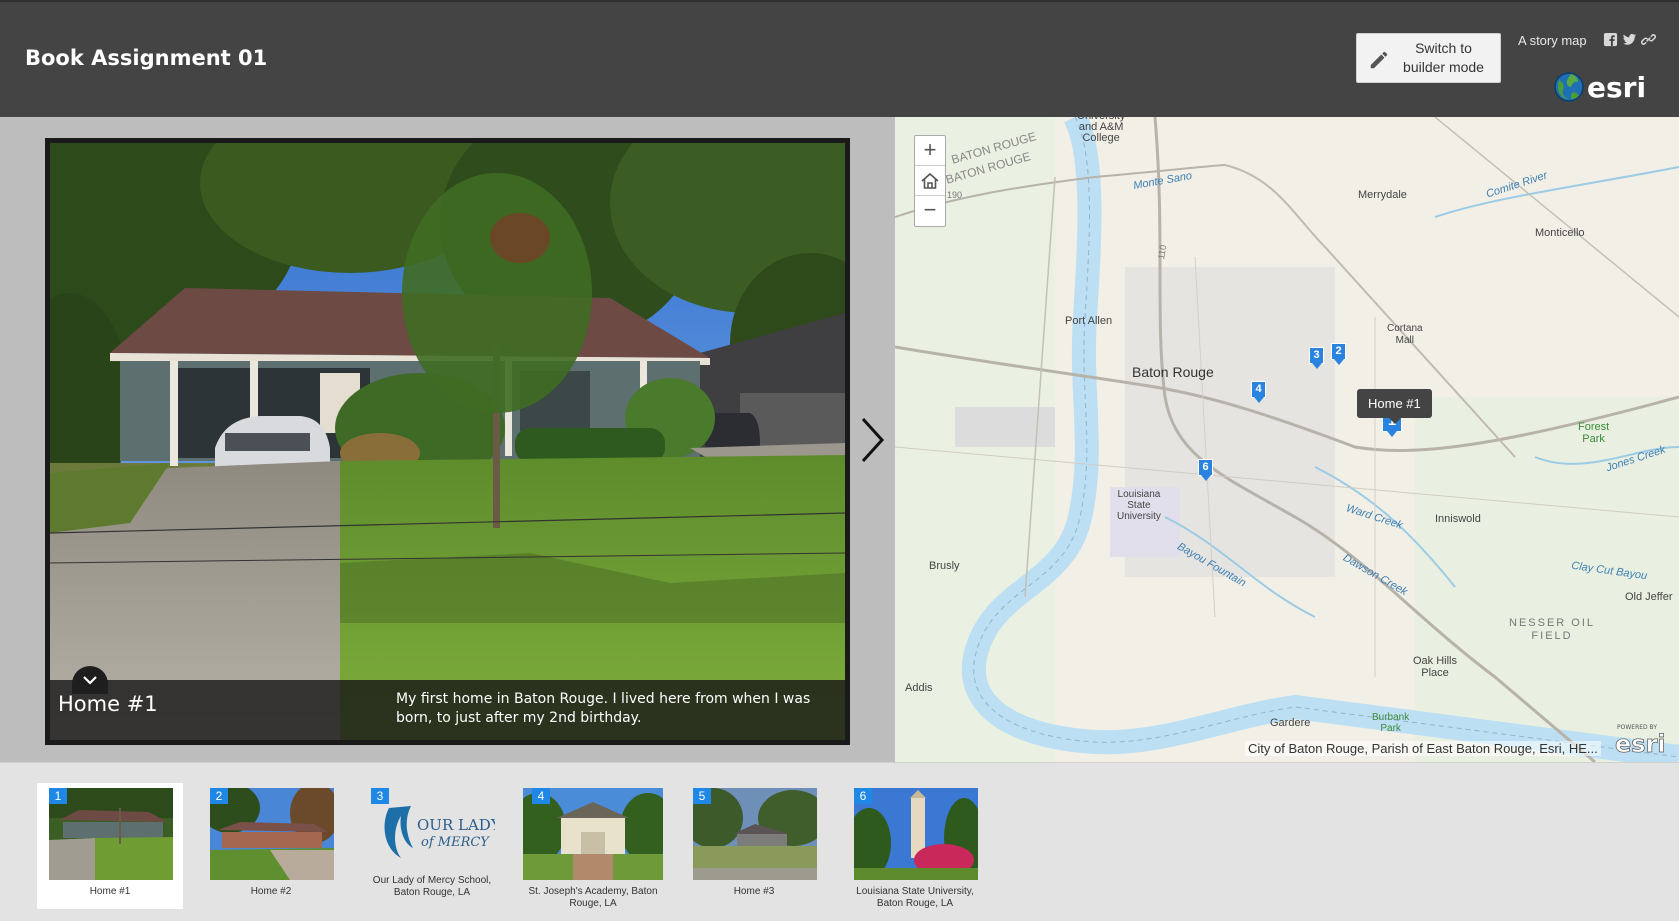 This screenshot has height=921, width=1679. What do you see at coordinates (872, 440) in the screenshot?
I see `chevron-right-icon` at bounding box center [872, 440].